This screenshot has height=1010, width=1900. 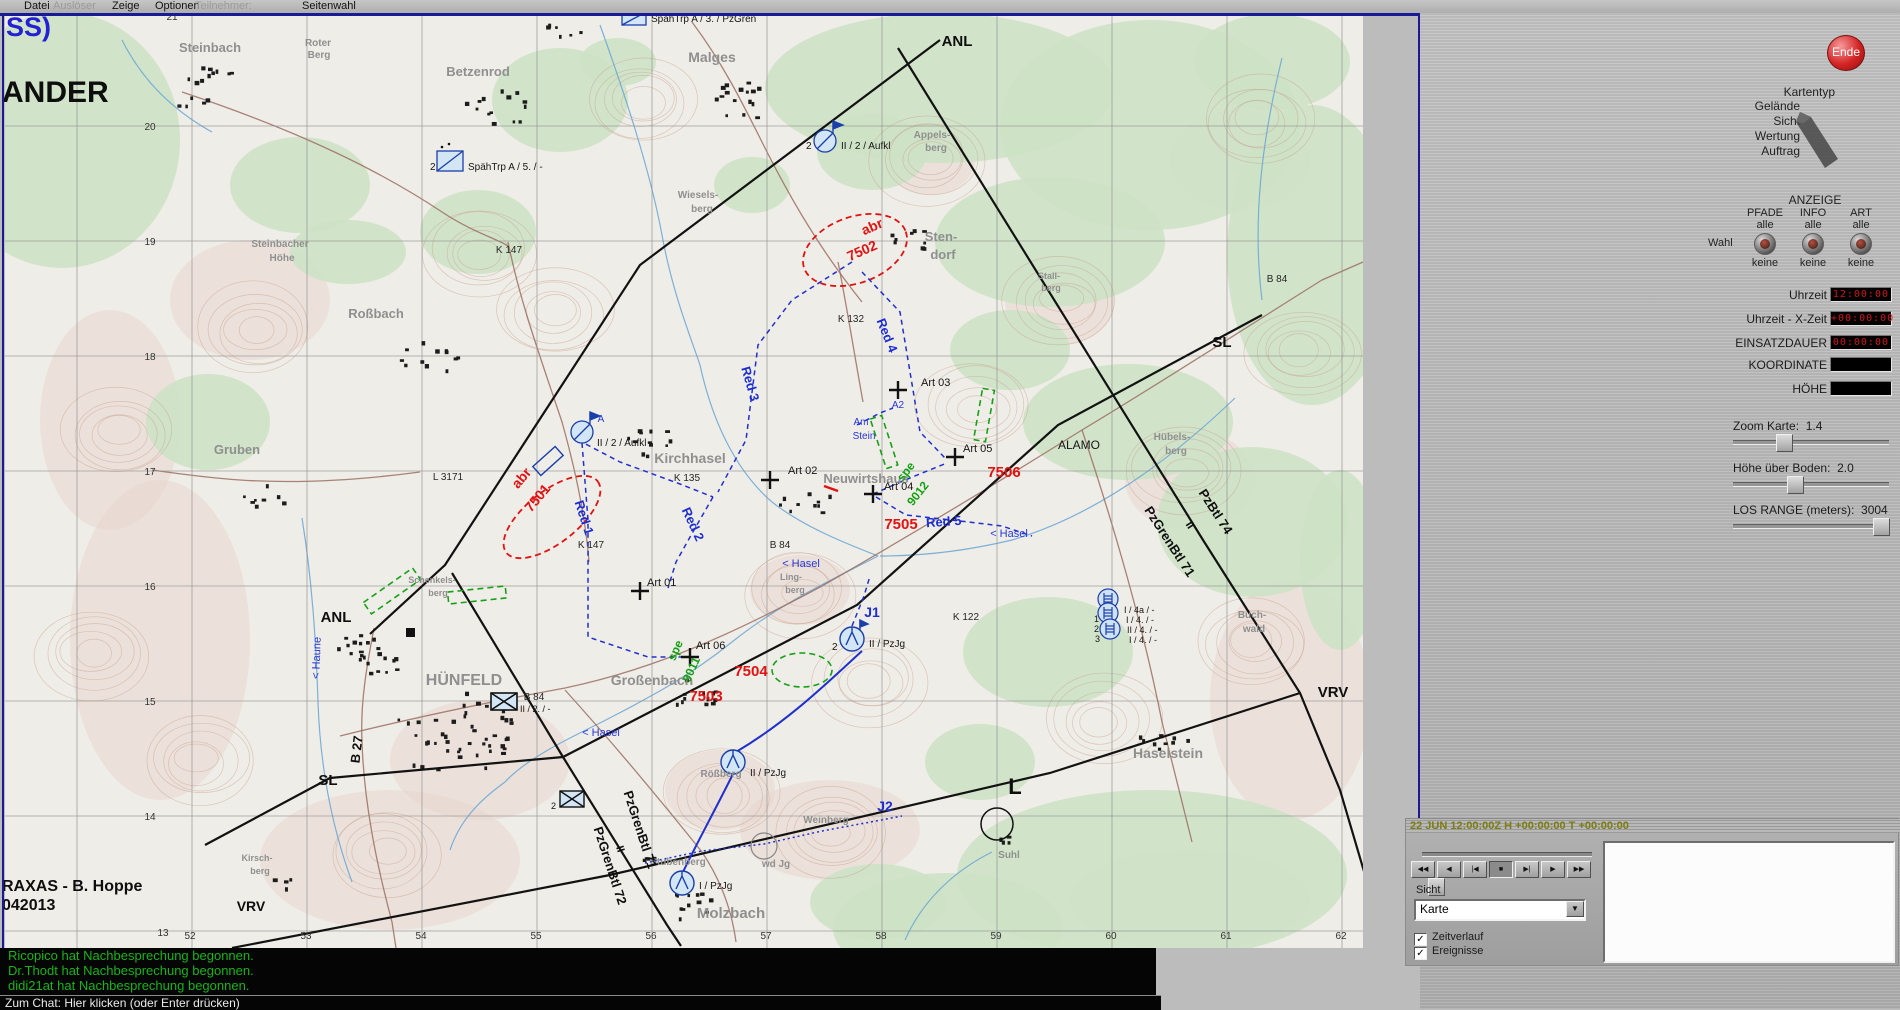 What do you see at coordinates (591, 545) in the screenshot?
I see `map-label: K 147` at bounding box center [591, 545].